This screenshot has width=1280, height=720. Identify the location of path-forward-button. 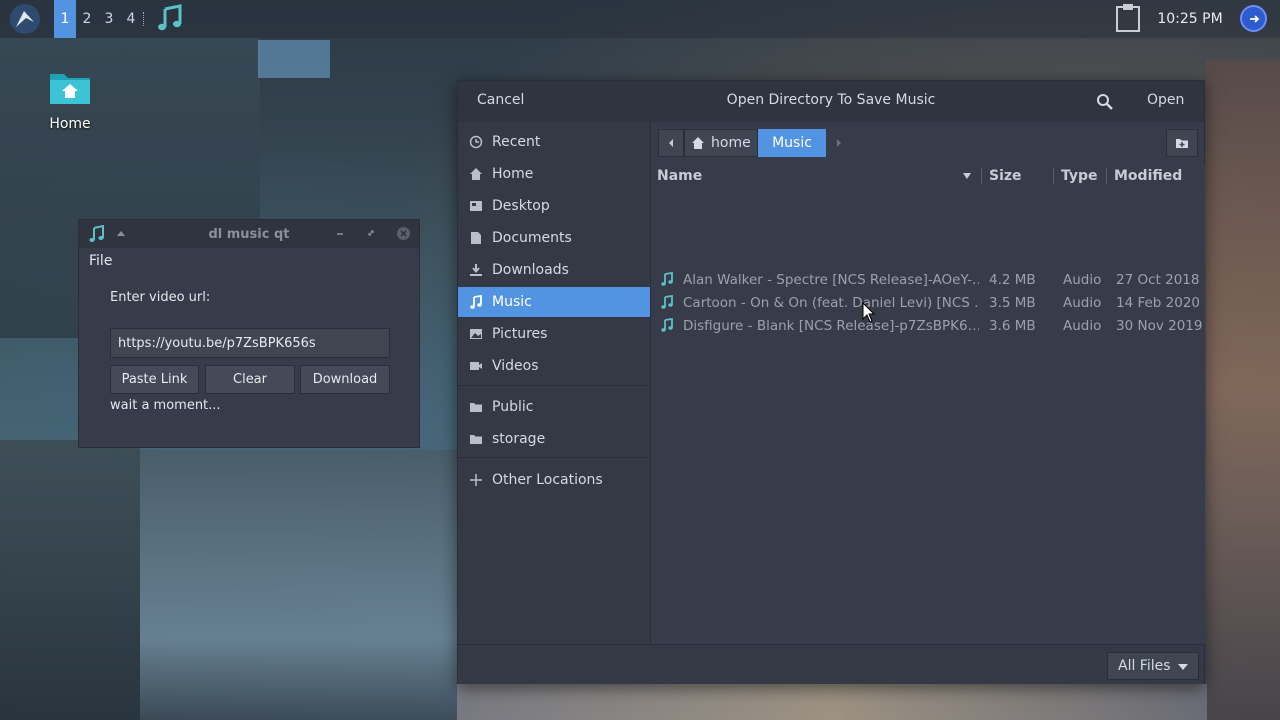
(839, 143).